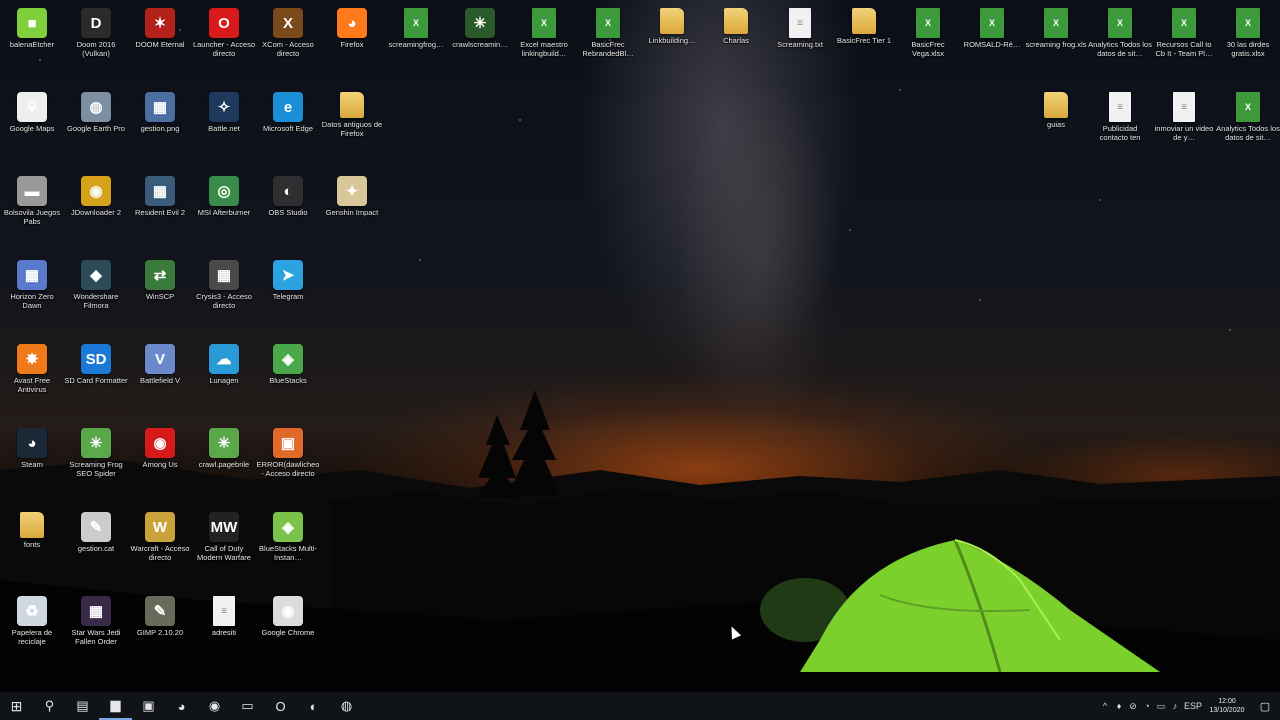  Describe the element at coordinates (214, 706) in the screenshot. I see `chrome-icon: ◉` at that location.